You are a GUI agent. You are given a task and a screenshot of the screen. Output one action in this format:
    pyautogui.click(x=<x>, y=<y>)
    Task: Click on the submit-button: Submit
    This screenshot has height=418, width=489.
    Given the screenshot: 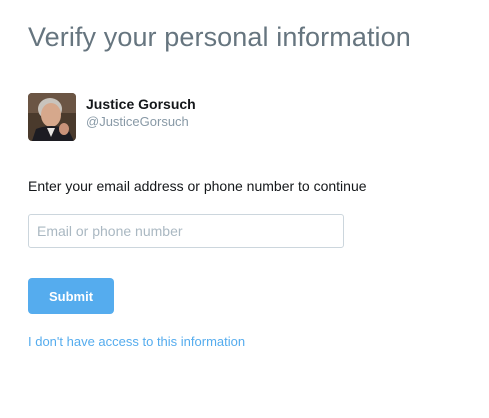 What is the action you would take?
    pyautogui.click(x=71, y=296)
    